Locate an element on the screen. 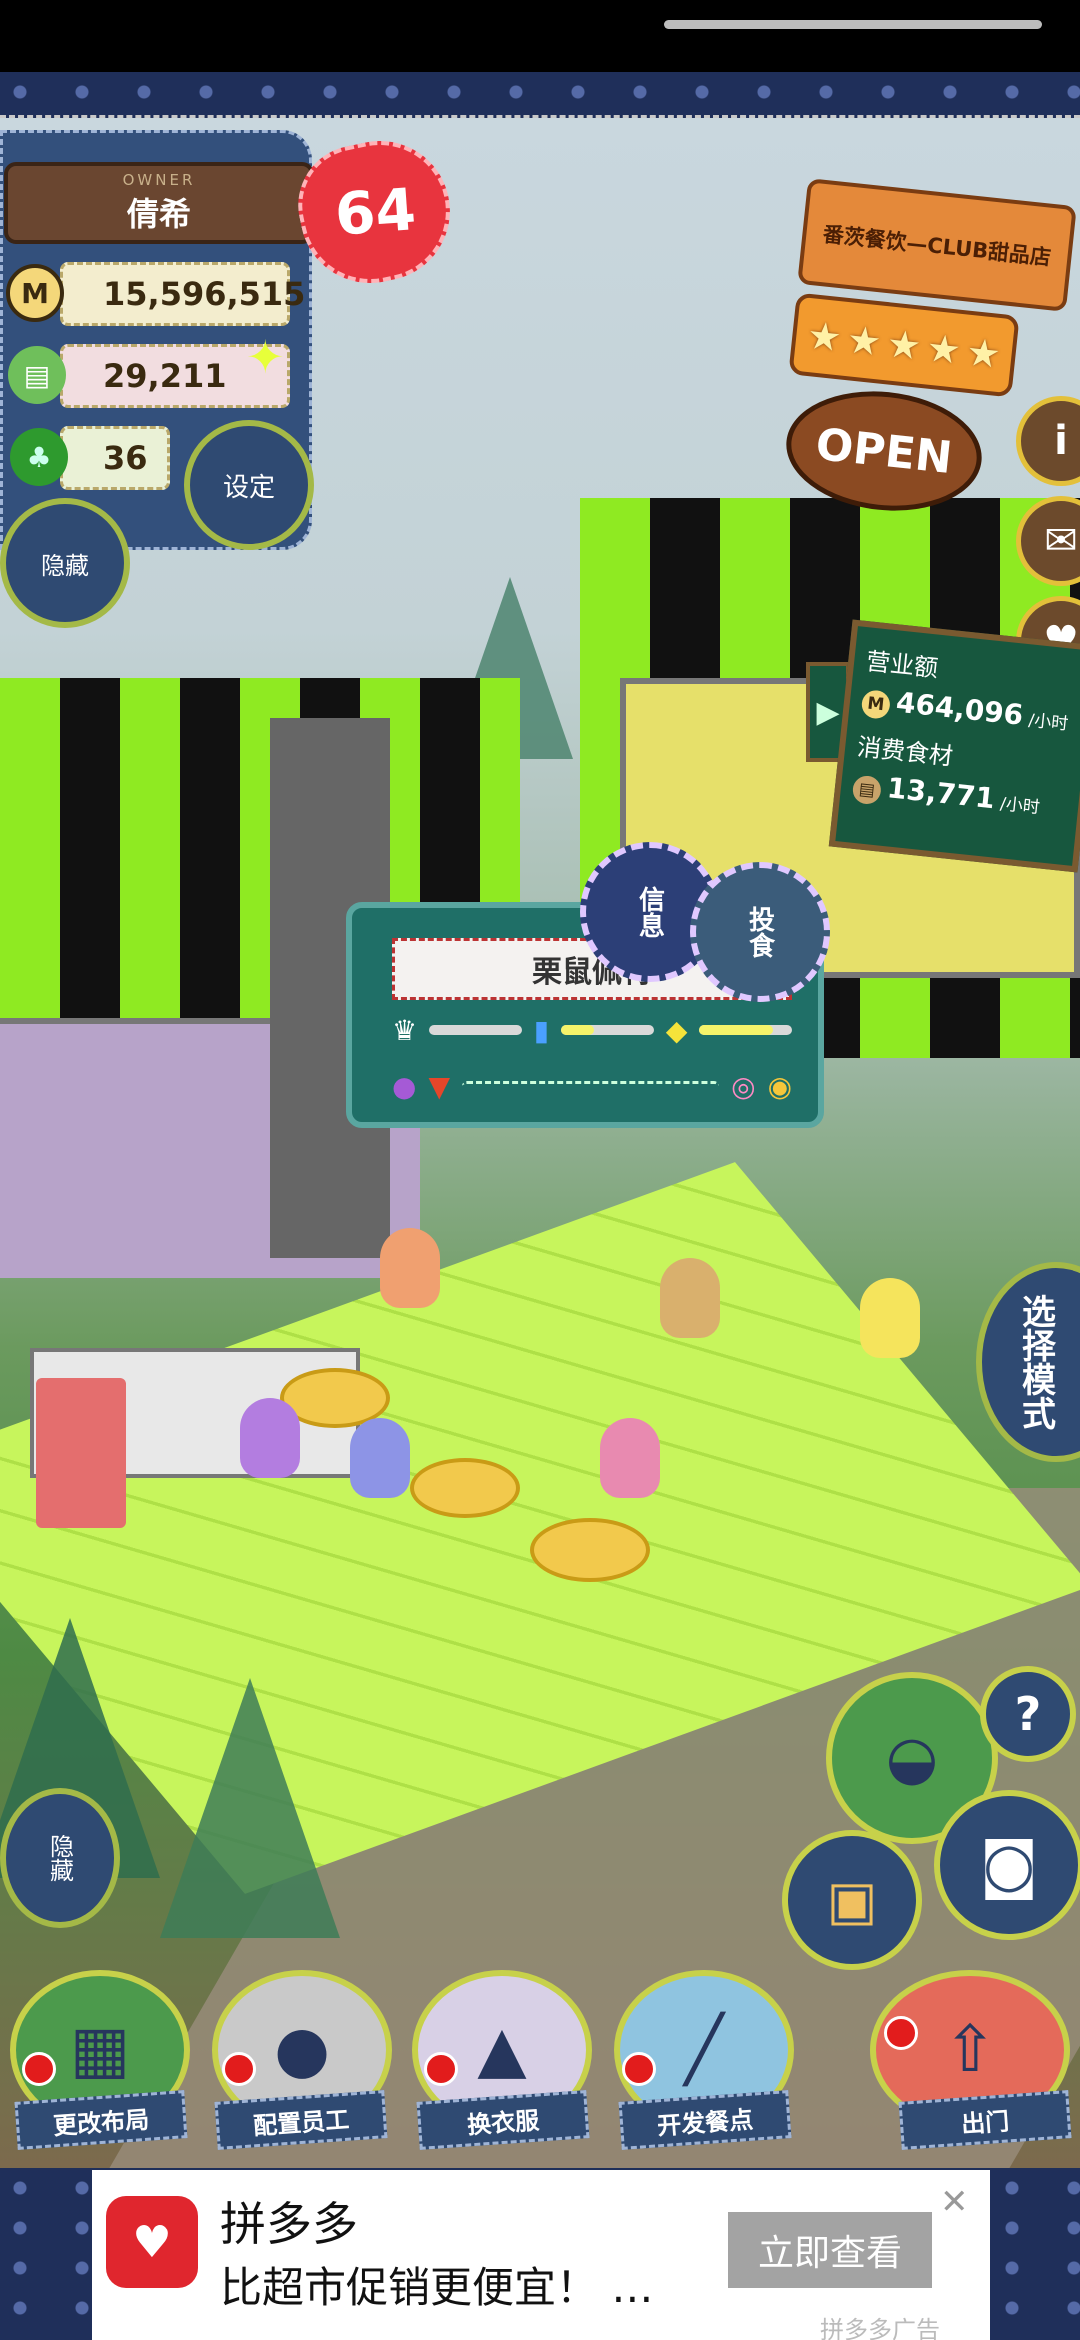 The height and width of the screenshot is (2340, 1080). pinduoduo-logo-icon: ♥ is located at coordinates (152, 2242).